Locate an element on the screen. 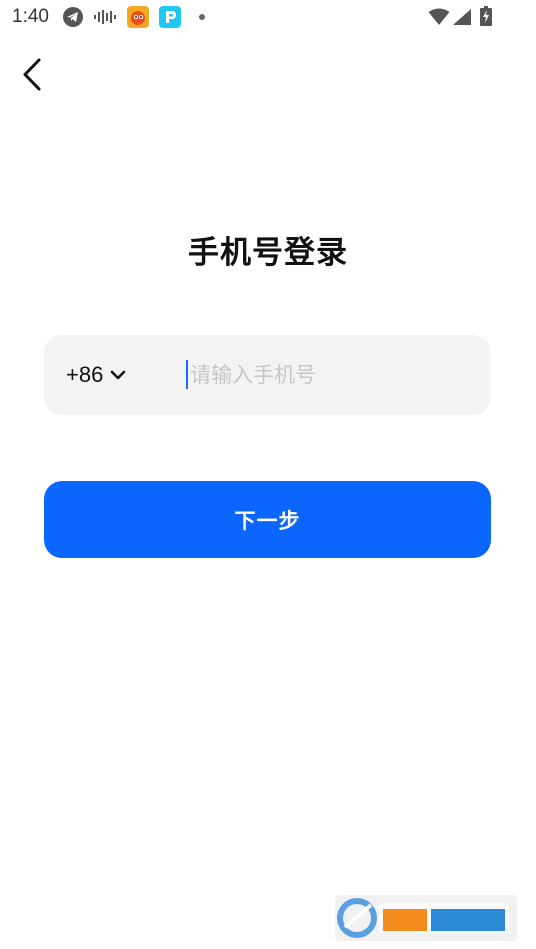  back-button is located at coordinates (33, 75).